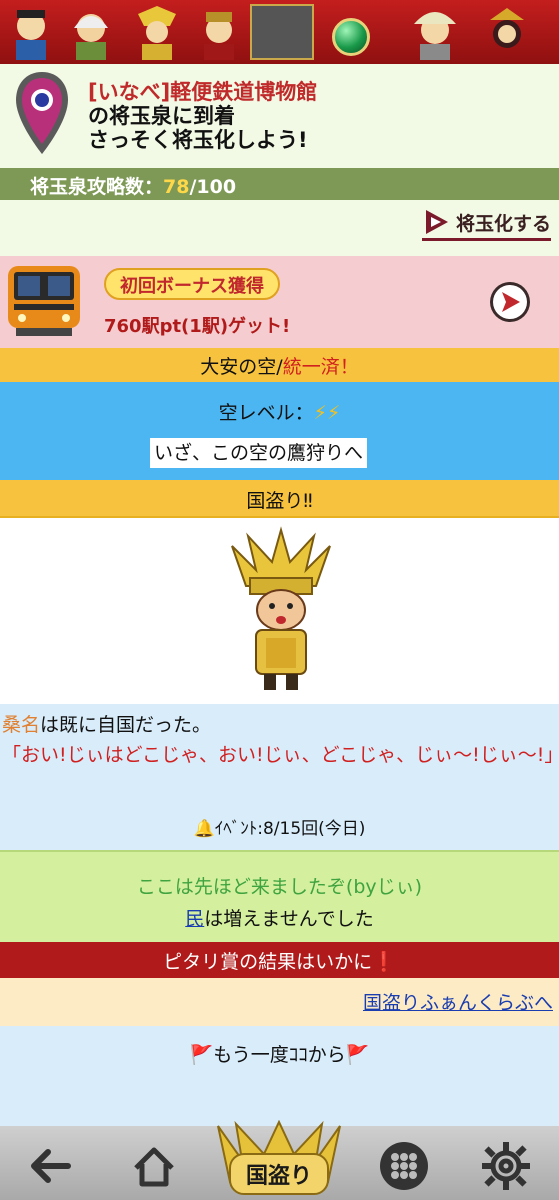  Describe the element at coordinates (289, 919) in the screenshot. I see `people-text: は増えませんでした` at that location.